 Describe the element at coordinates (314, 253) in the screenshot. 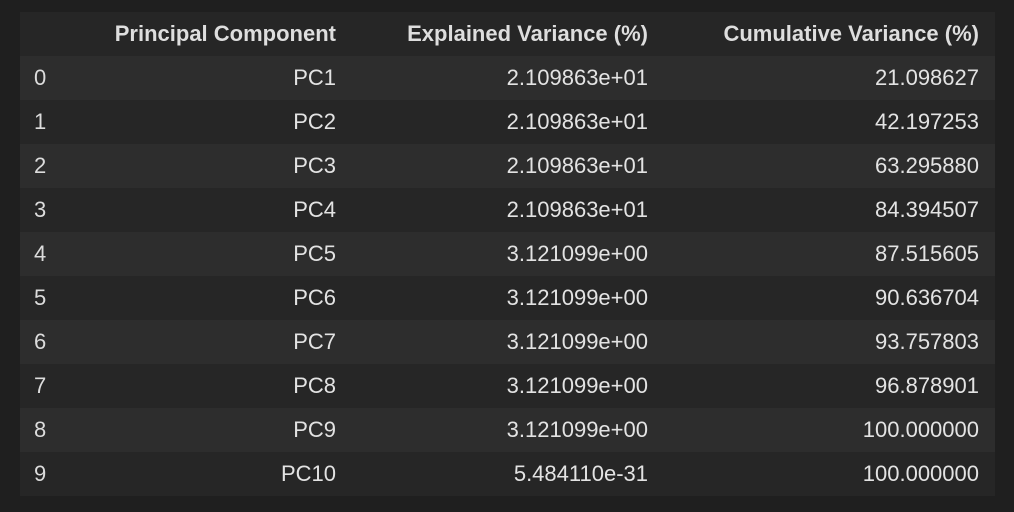

I see `principal-component-cell: PC5` at that location.